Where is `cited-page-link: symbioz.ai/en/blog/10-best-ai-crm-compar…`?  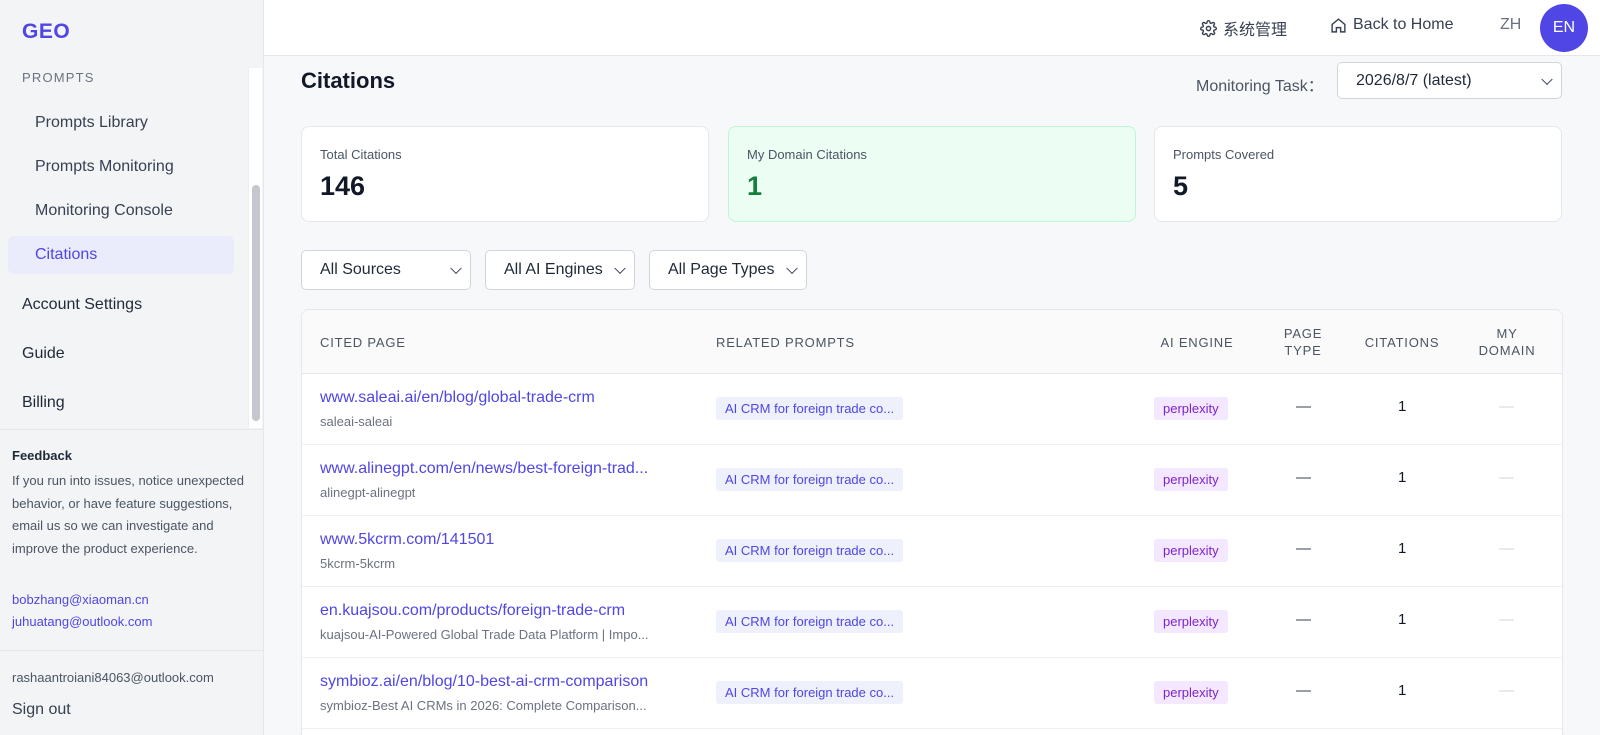 cited-page-link: symbioz.ai/en/blog/10-best-ai-crm-compar… is located at coordinates (484, 682).